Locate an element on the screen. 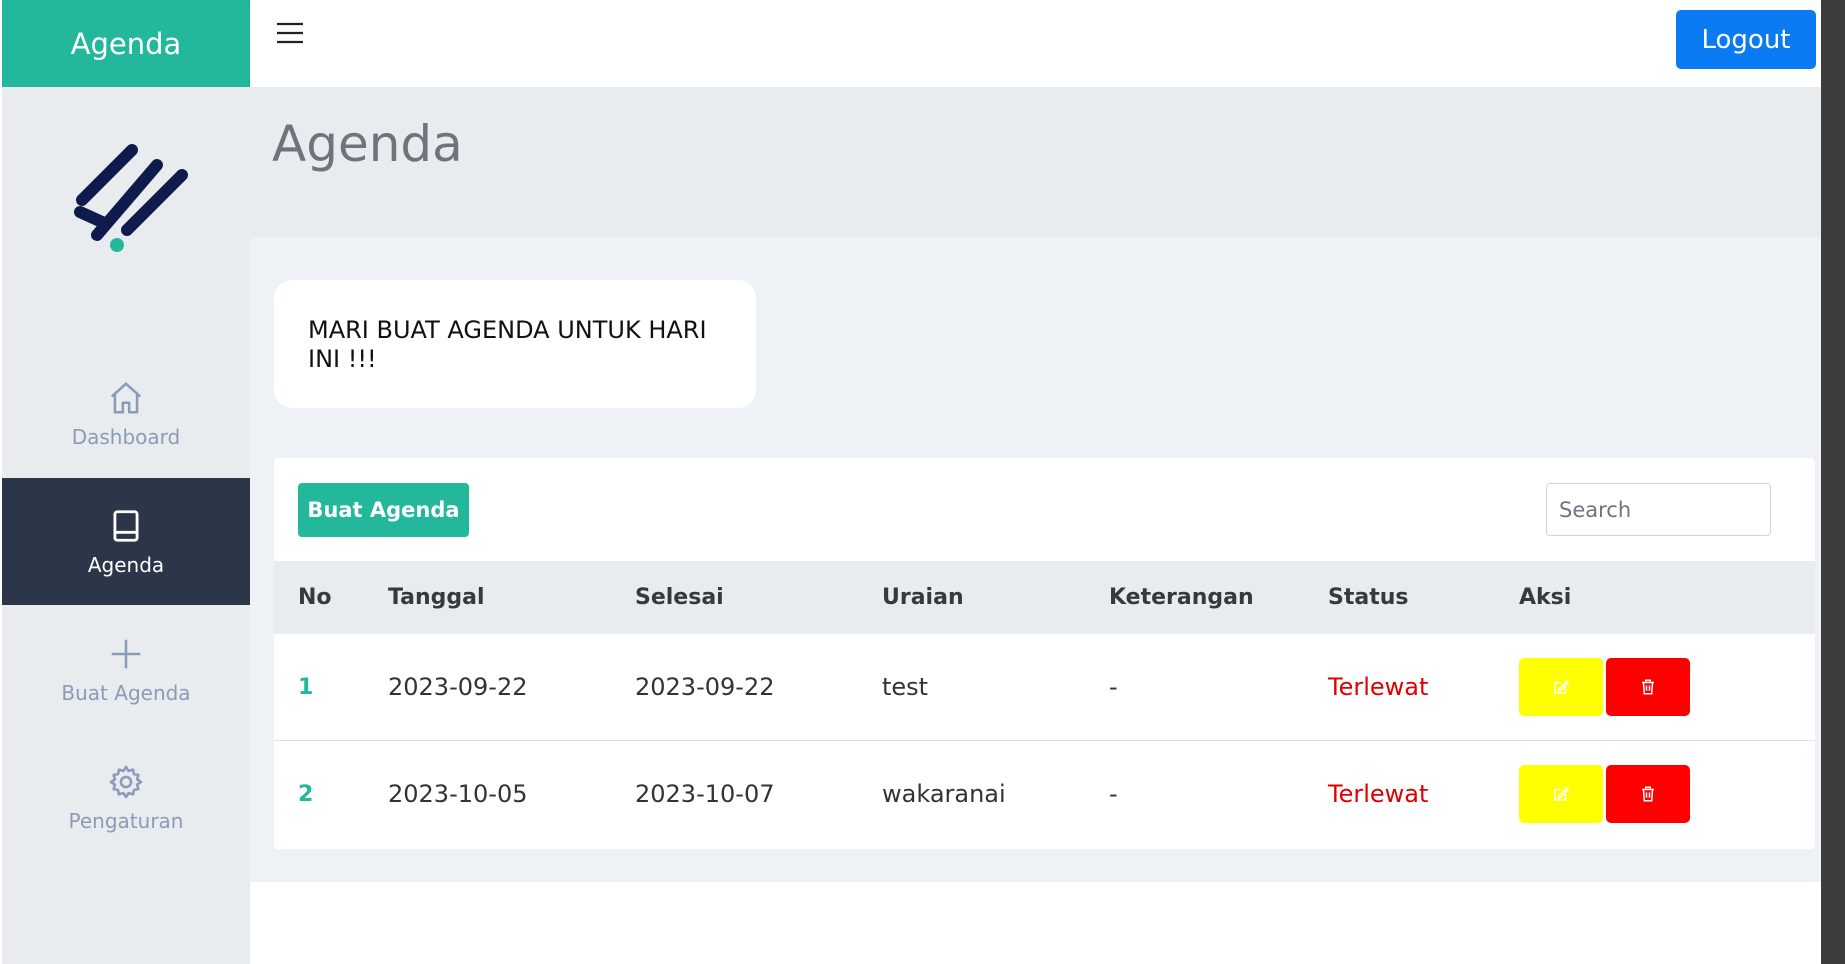 The width and height of the screenshot is (1845, 964). hamburger-icon is located at coordinates (290, 33).